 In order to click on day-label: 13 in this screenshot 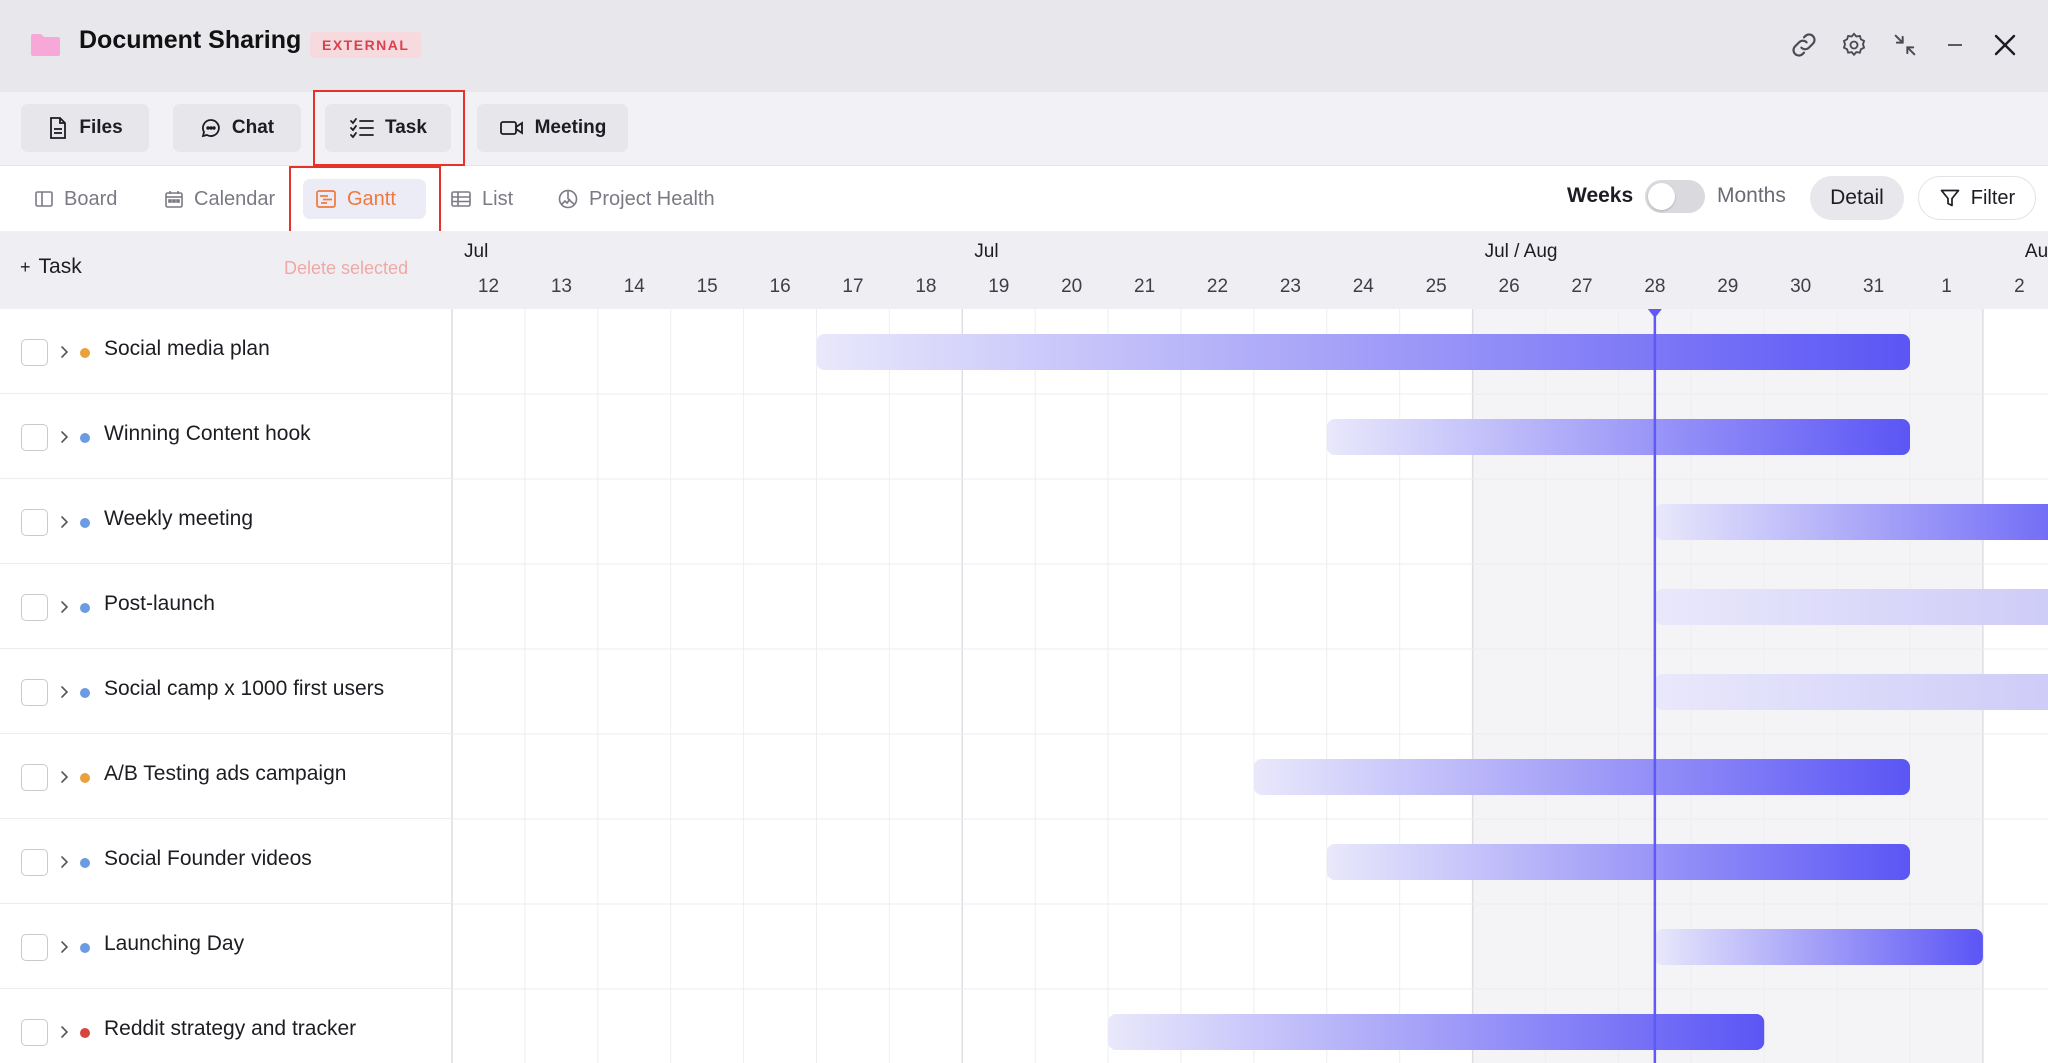, I will do `click(561, 286)`.